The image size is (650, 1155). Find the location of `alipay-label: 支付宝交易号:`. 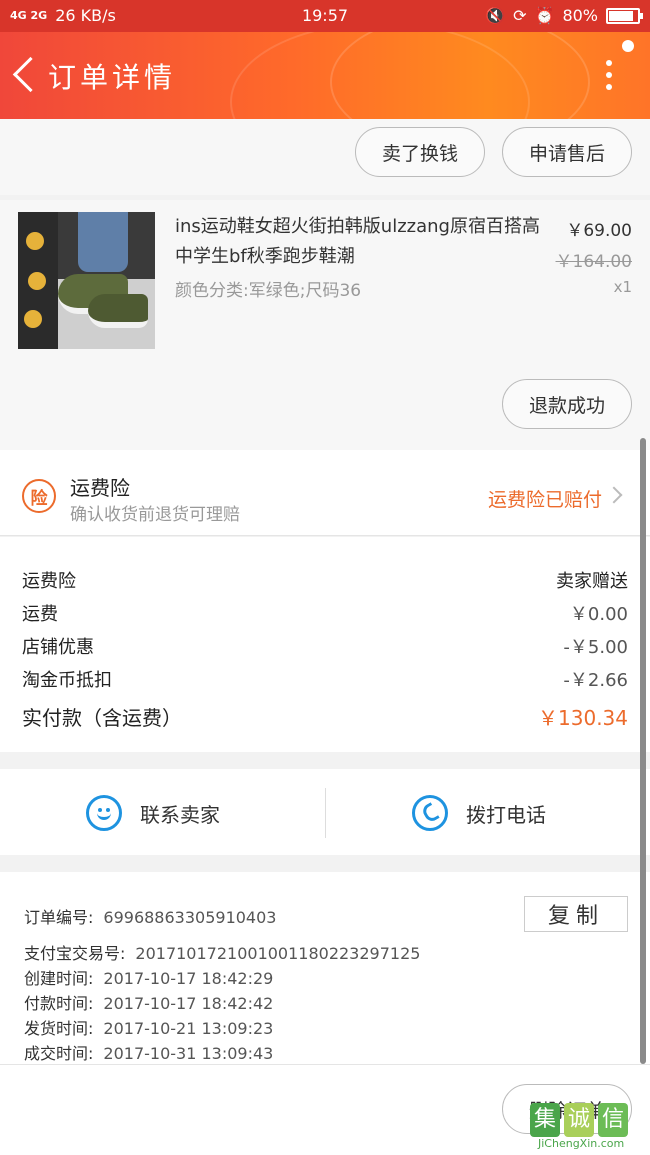

alipay-label: 支付宝交易号: is located at coordinates (75, 953).